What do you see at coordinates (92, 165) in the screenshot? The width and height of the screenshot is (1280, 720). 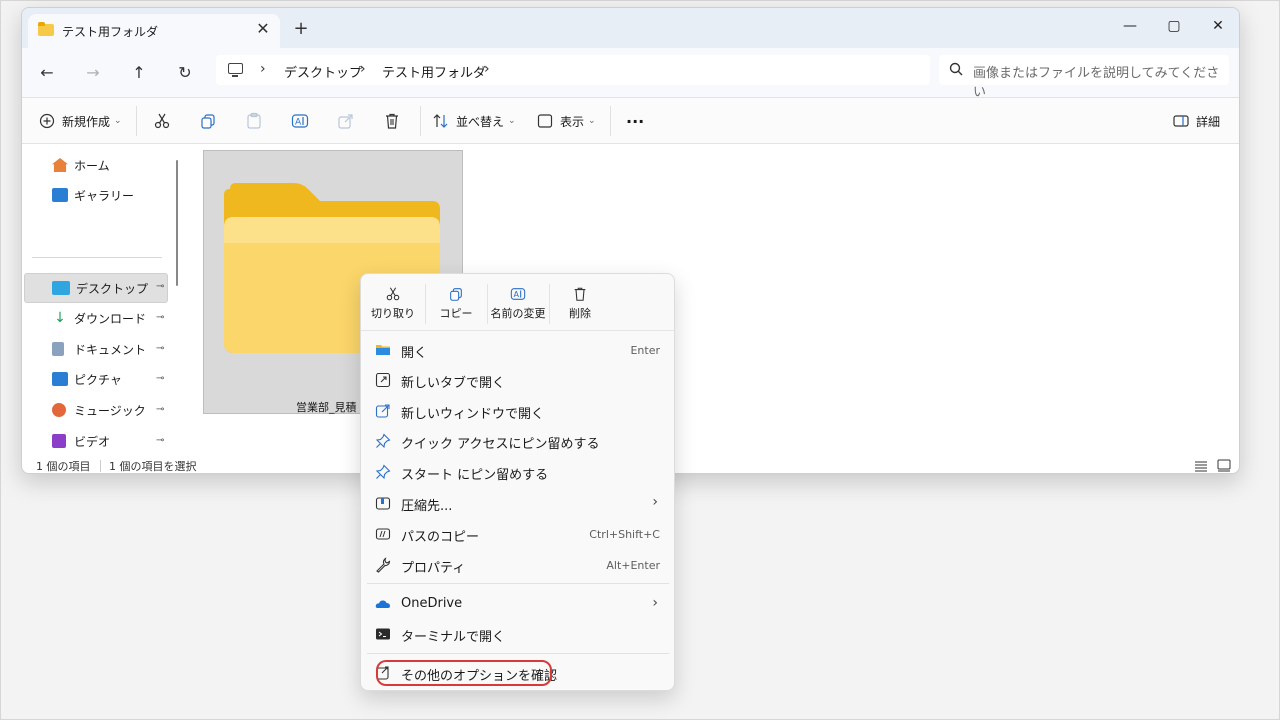 I see `sidebar-item-label: ホーム` at bounding box center [92, 165].